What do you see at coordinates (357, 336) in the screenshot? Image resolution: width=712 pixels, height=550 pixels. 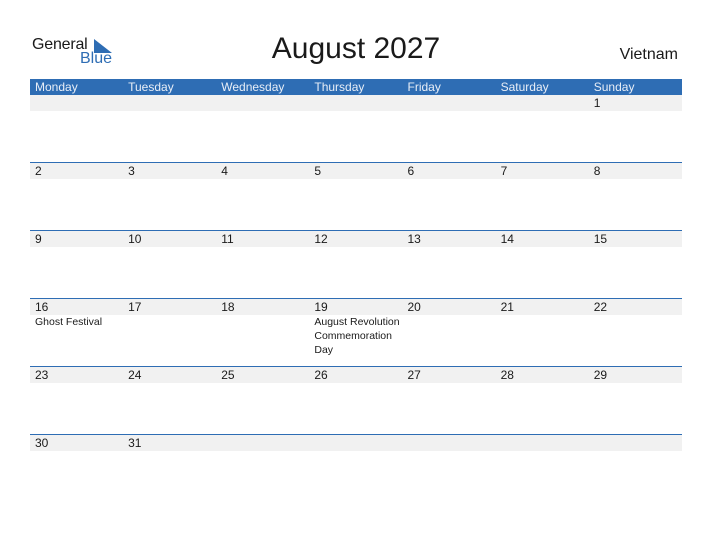 I see `holiday-label: August Revolution Commemoration Day` at bounding box center [357, 336].